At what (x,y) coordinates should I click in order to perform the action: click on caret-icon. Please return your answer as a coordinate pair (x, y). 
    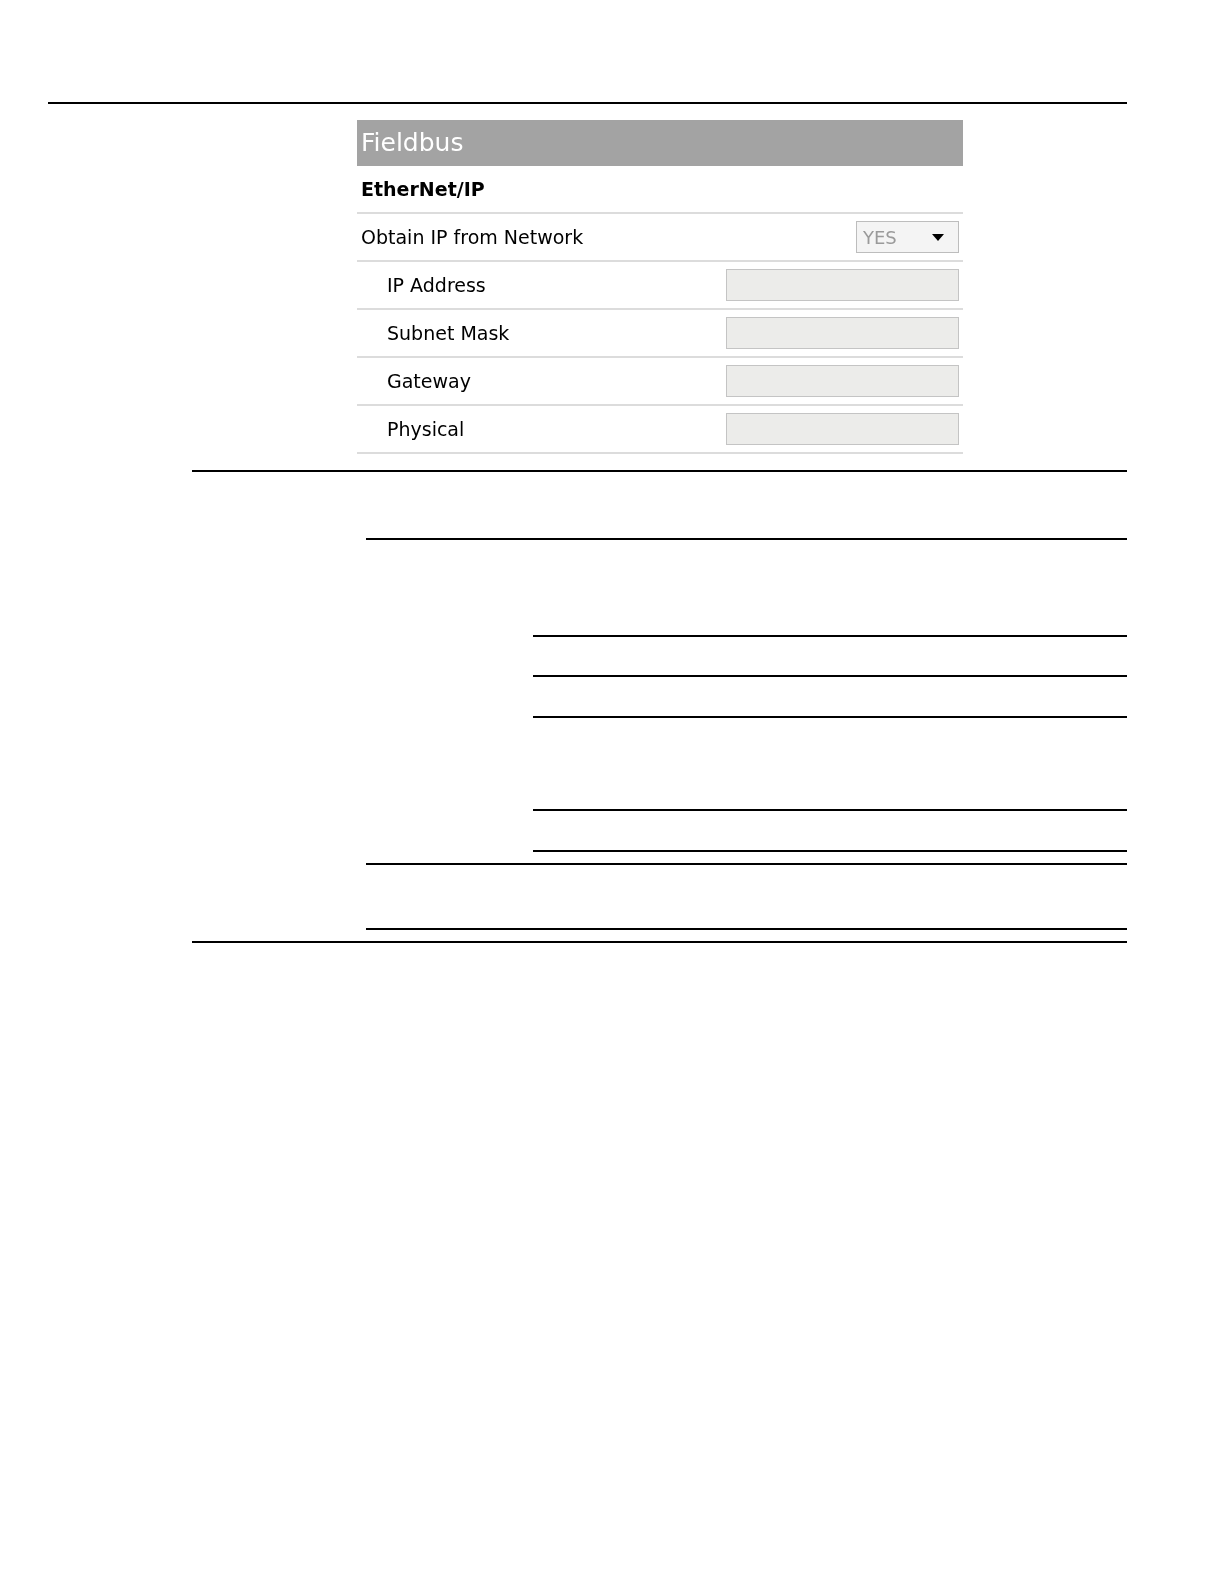
    Looking at the image, I should click on (938, 237).